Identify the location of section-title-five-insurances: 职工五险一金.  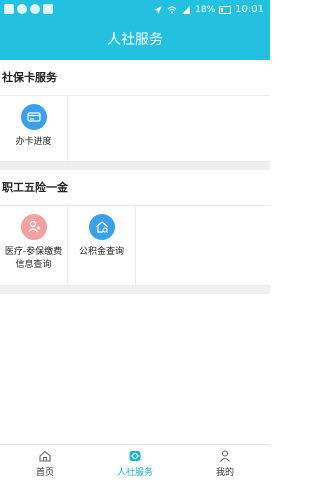
(135, 188).